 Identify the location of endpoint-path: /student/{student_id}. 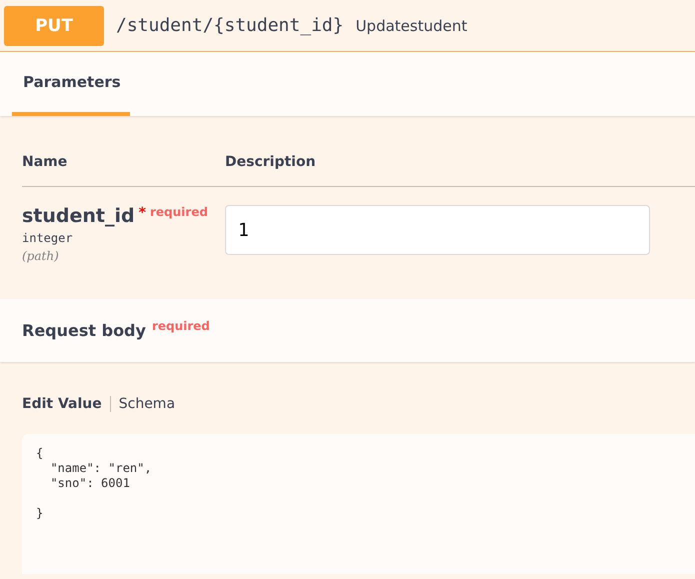
(230, 25).